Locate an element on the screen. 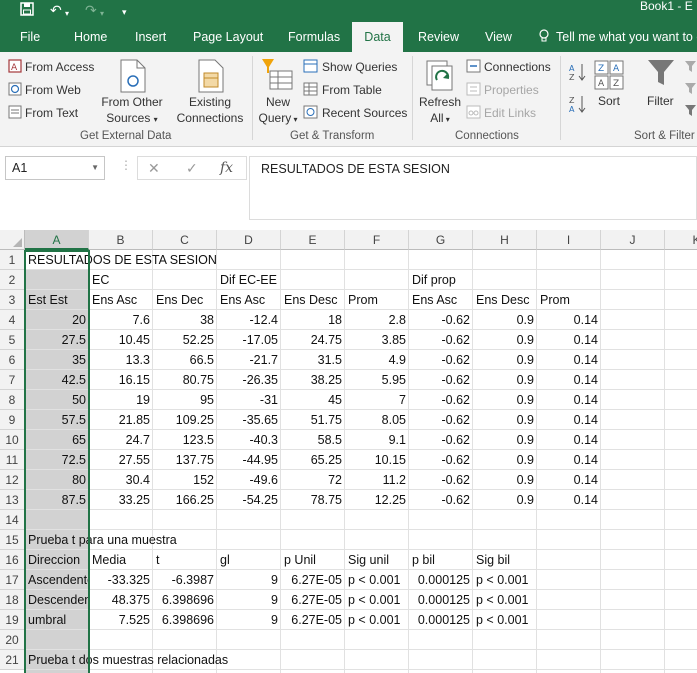 Image resolution: width=697 pixels, height=673 pixels. from-text-button: From Text is located at coordinates (51, 113).